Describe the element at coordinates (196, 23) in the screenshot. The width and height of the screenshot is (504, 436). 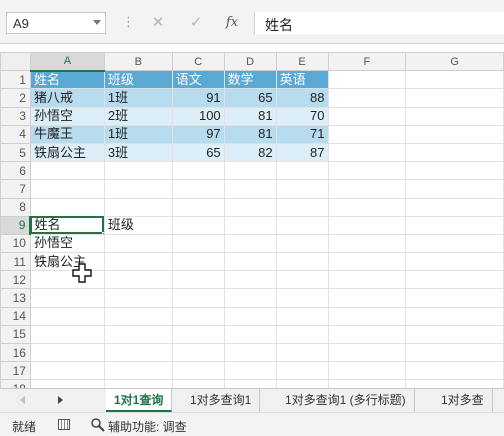
I see `enter-check-icon: ✓` at that location.